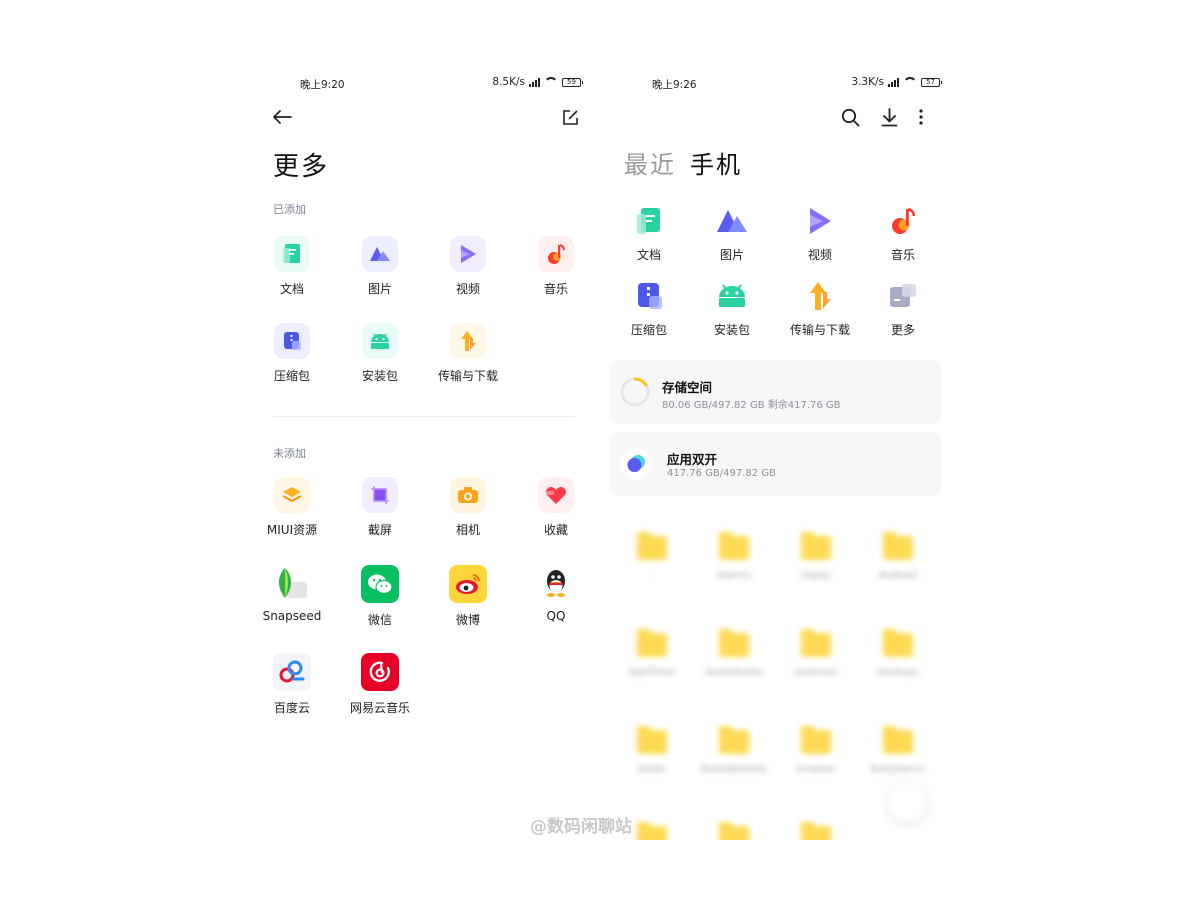 The width and height of the screenshot is (1200, 900). I want to click on category-videos: 视频, so click(820, 233).